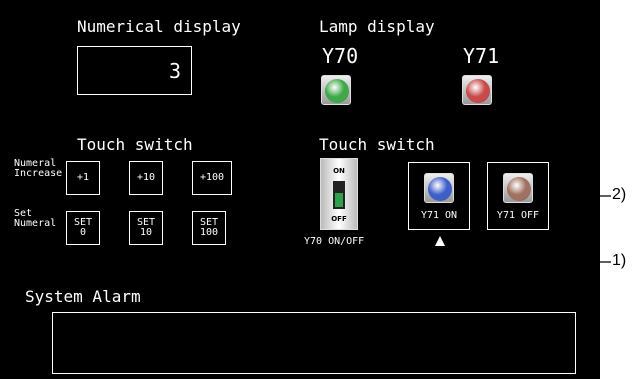  Describe the element at coordinates (523, 229) in the screenshot. I see `annotation-lines` at that location.